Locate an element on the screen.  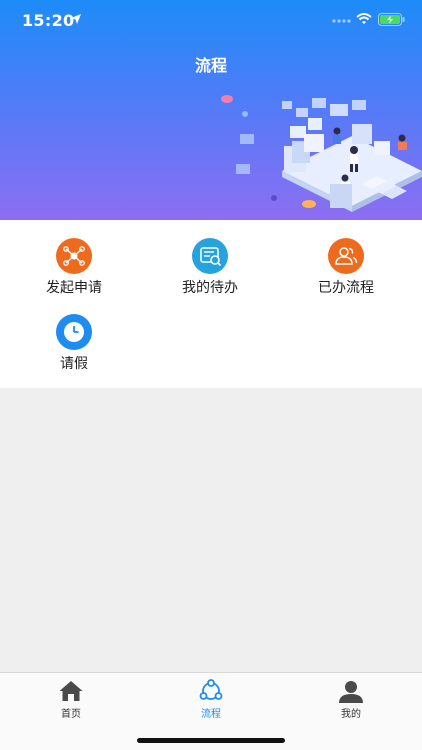
users-icon is located at coordinates (346, 256).